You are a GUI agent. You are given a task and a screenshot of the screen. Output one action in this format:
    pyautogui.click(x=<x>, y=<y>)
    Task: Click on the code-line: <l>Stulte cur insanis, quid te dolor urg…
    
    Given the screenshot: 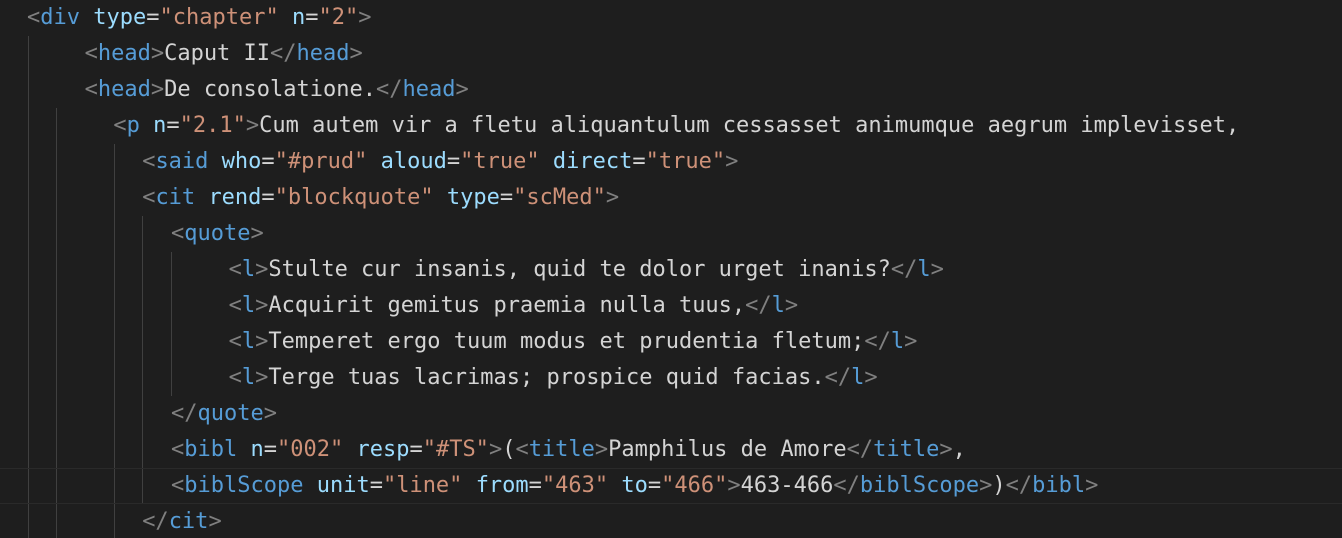 What is the action you would take?
    pyautogui.click(x=671, y=270)
    